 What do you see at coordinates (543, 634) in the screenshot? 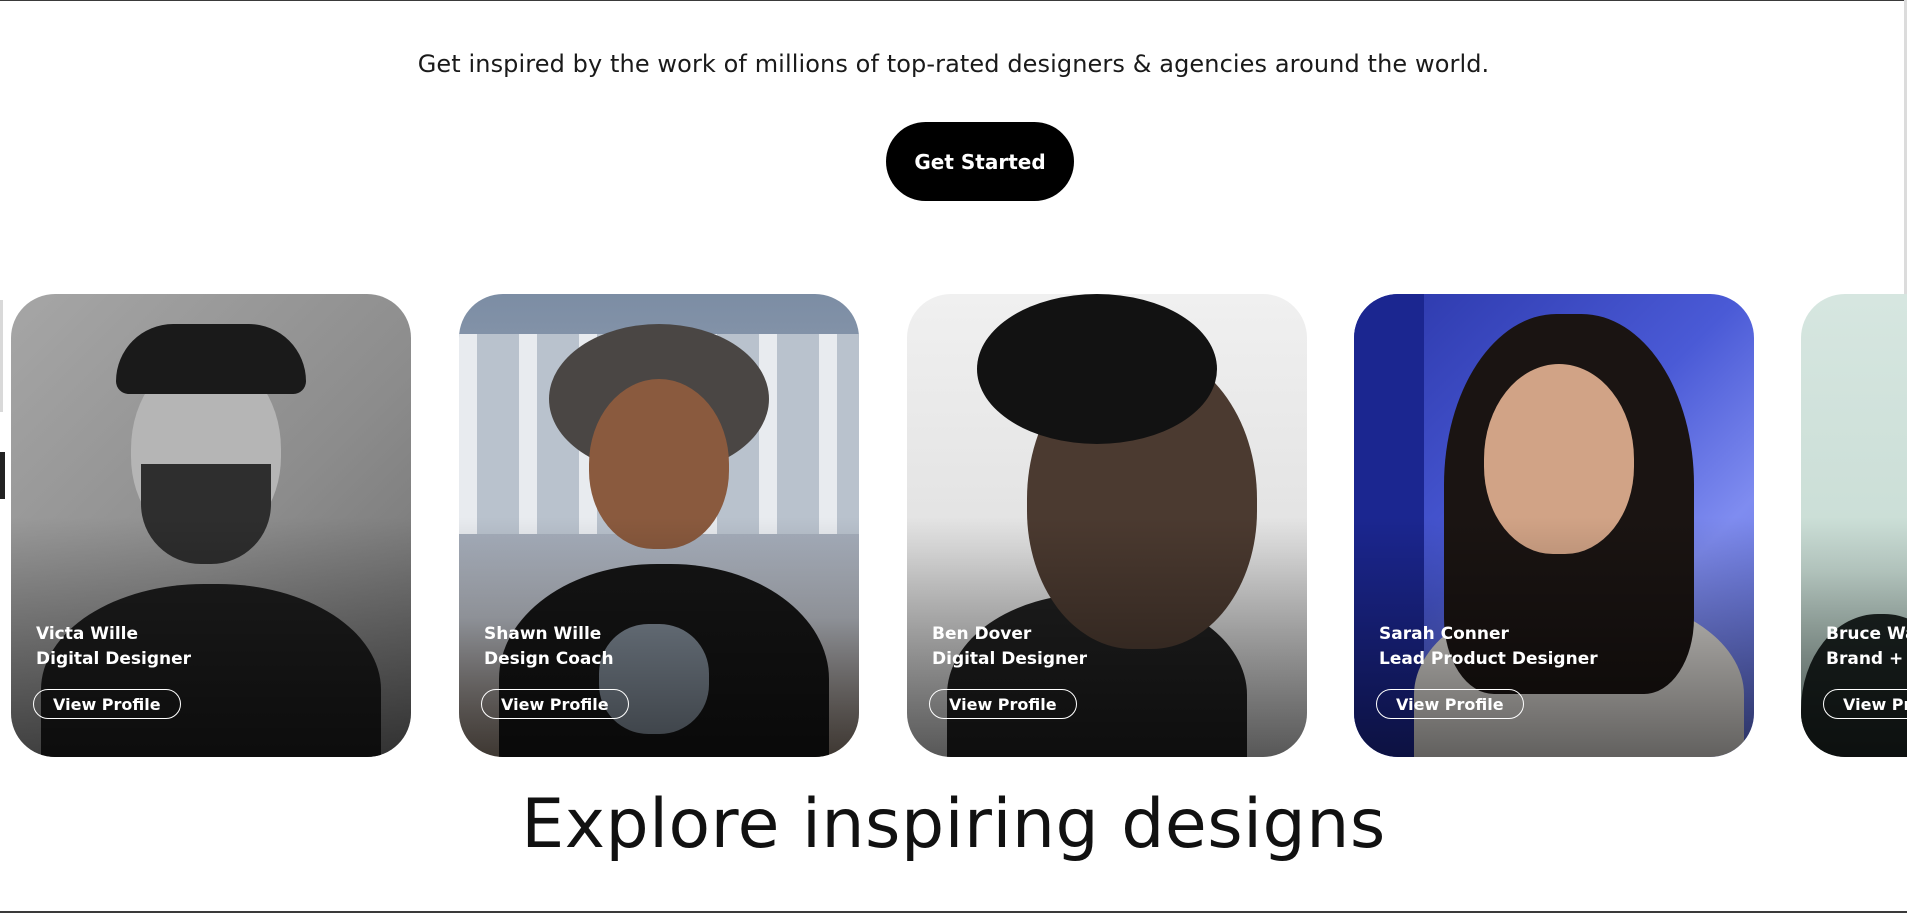
I see `designer-name: Shawn Wille` at bounding box center [543, 634].